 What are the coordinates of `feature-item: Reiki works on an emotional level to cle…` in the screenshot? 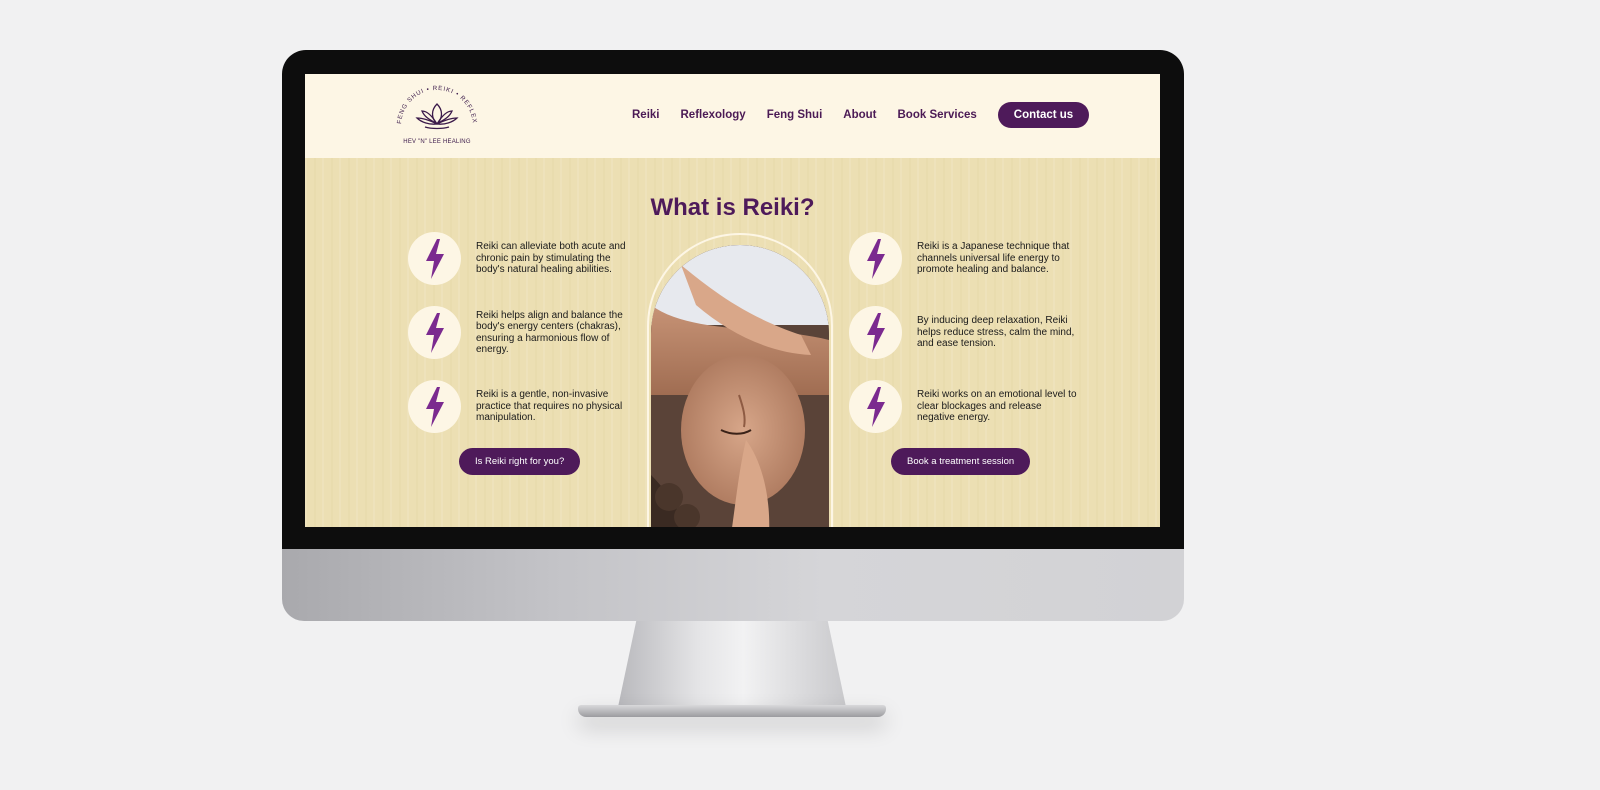 It's located at (965, 406).